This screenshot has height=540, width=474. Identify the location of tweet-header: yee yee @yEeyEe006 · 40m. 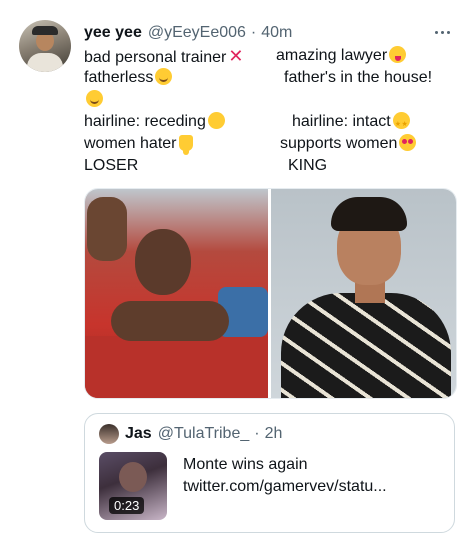
(188, 33).